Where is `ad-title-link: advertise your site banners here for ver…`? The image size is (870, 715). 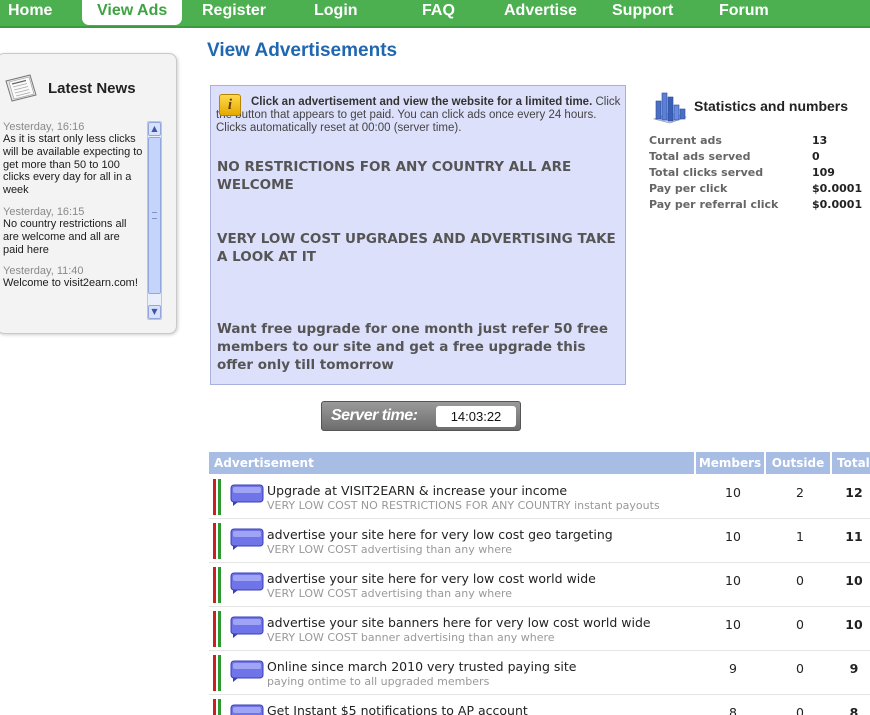 ad-title-link: advertise your site banners here for ver… is located at coordinates (459, 622).